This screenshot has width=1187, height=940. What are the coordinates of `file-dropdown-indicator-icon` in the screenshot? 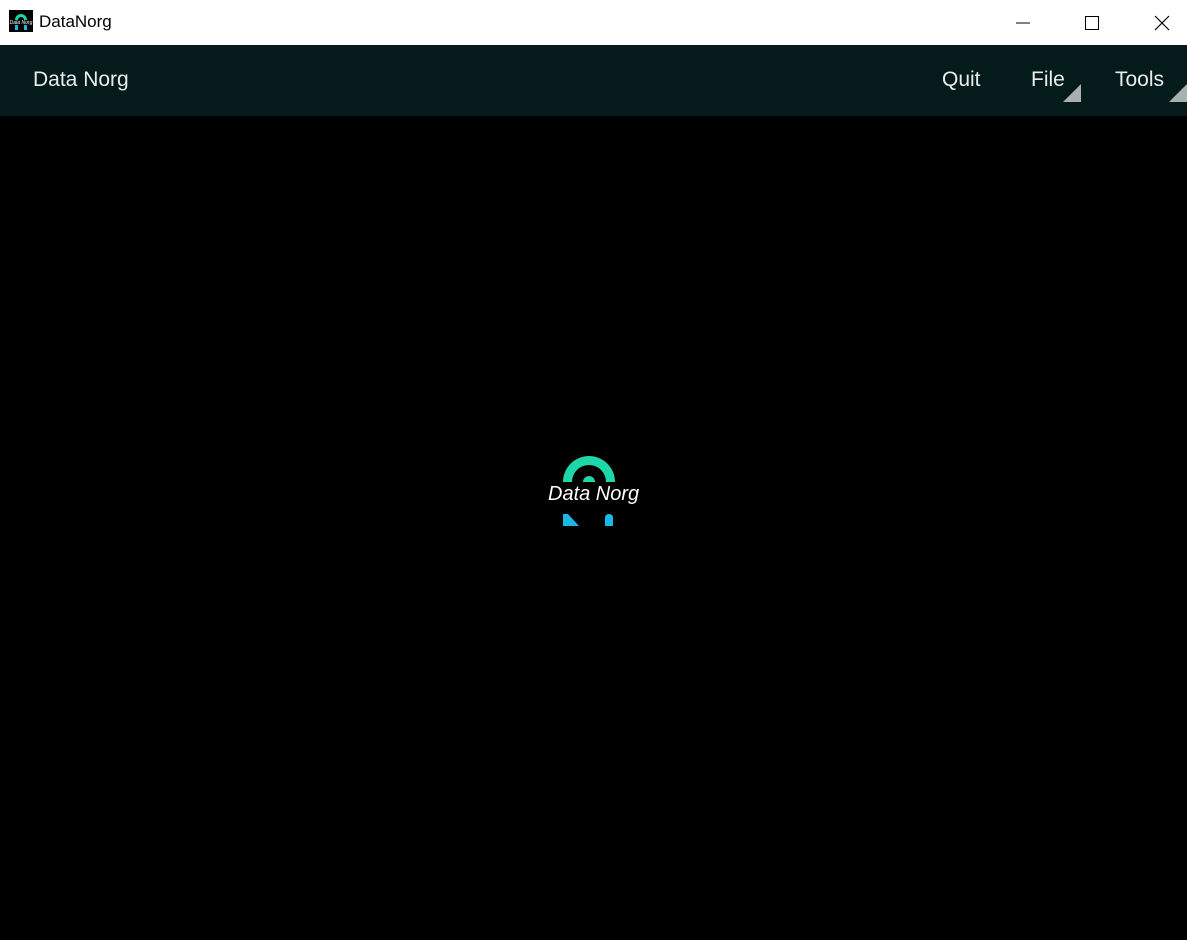 It's located at (1072, 93).